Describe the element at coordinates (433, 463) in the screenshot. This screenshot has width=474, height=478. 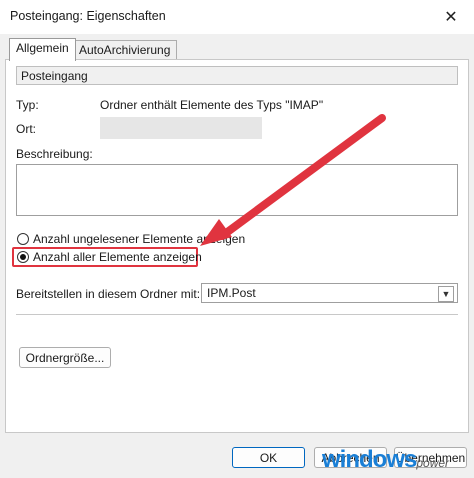
I see `watermark-part2: power` at that location.